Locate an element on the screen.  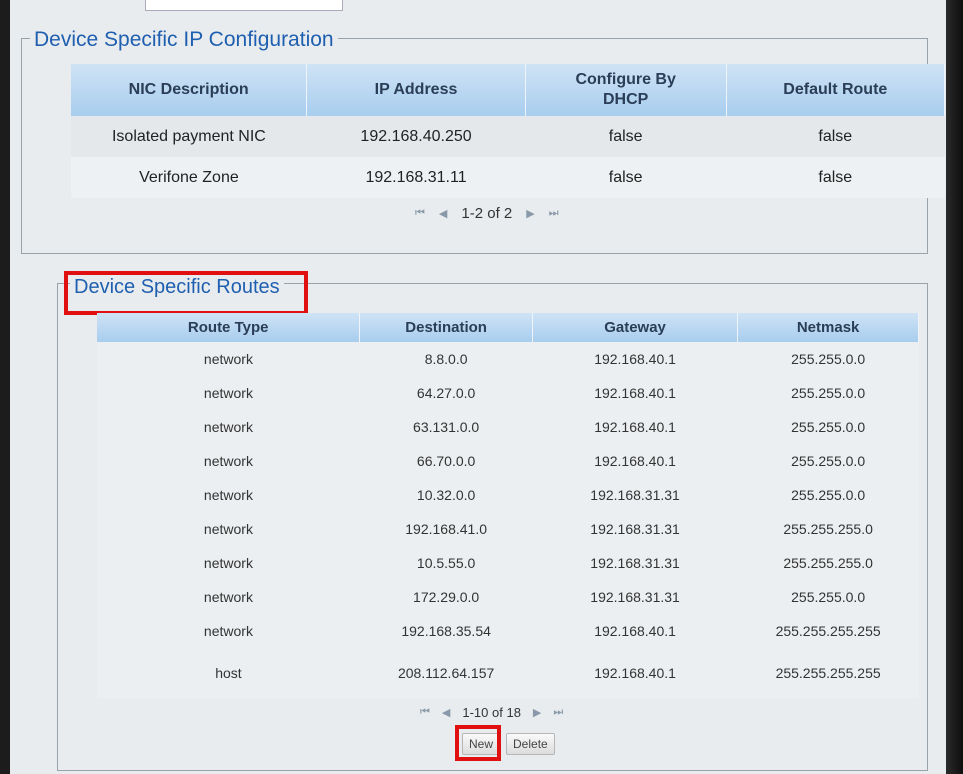
highlight-box-routes-legend is located at coordinates (186, 293).